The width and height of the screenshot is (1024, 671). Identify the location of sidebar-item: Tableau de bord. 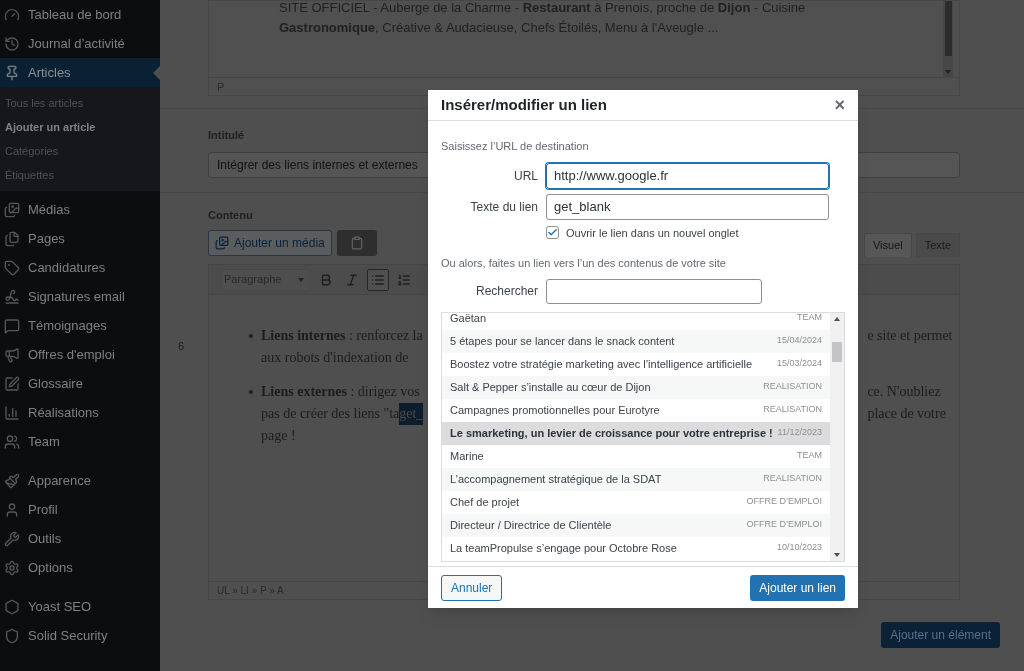
(80, 14).